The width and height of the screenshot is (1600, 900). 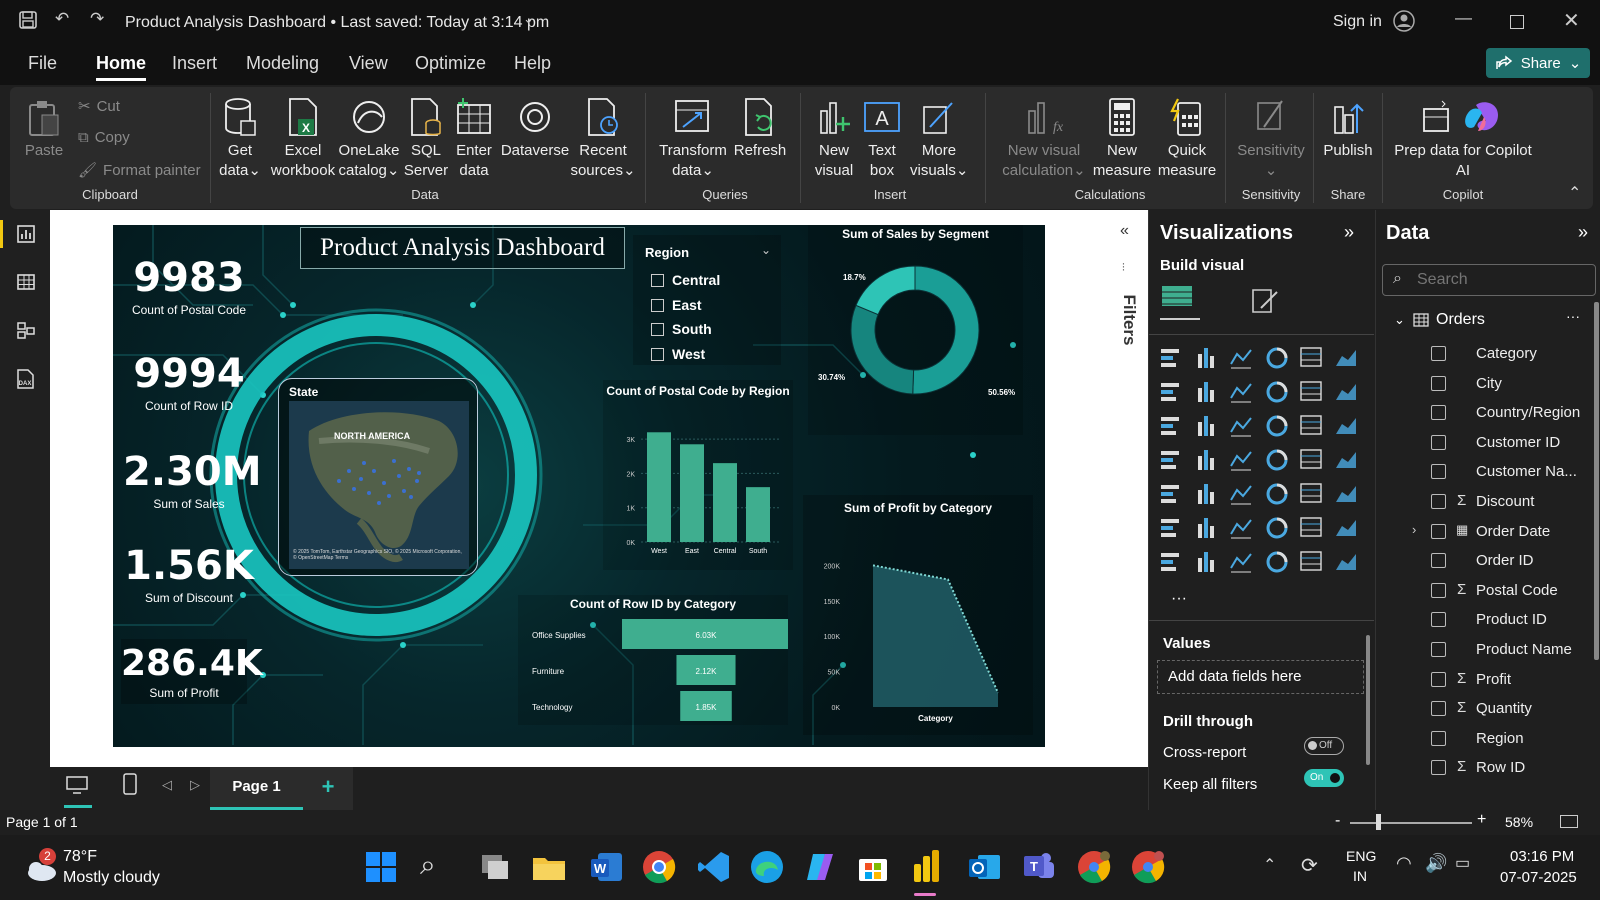 What do you see at coordinates (77, 787) in the screenshot?
I see `desktop-layout-icon` at bounding box center [77, 787].